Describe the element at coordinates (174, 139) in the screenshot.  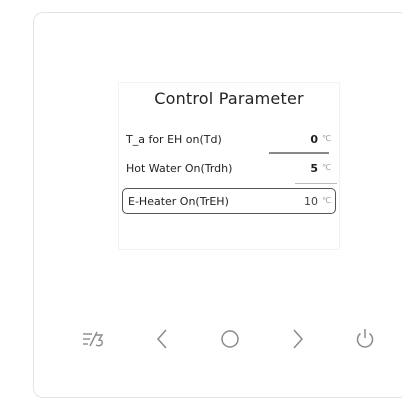
I see `param-label: T_a for EH on(Td)` at that location.